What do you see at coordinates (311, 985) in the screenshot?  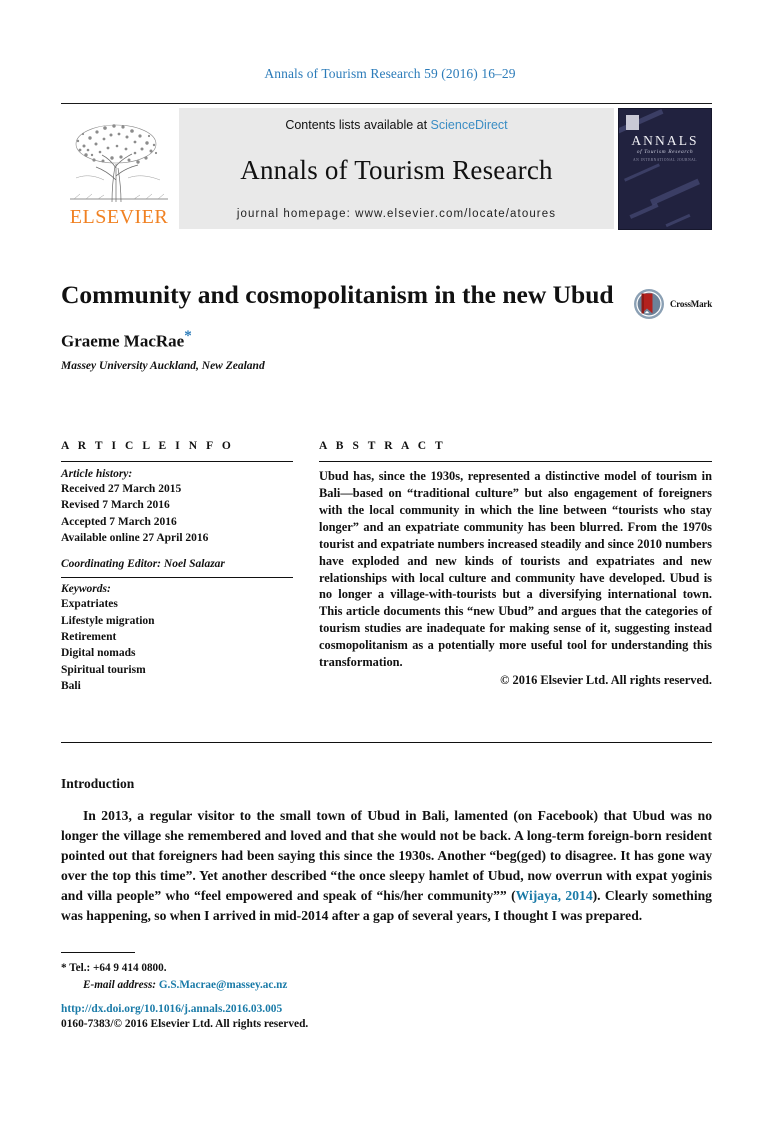 I see `footnote-email: E-mail address: G.S.Macrae@massey.ac.nz` at bounding box center [311, 985].